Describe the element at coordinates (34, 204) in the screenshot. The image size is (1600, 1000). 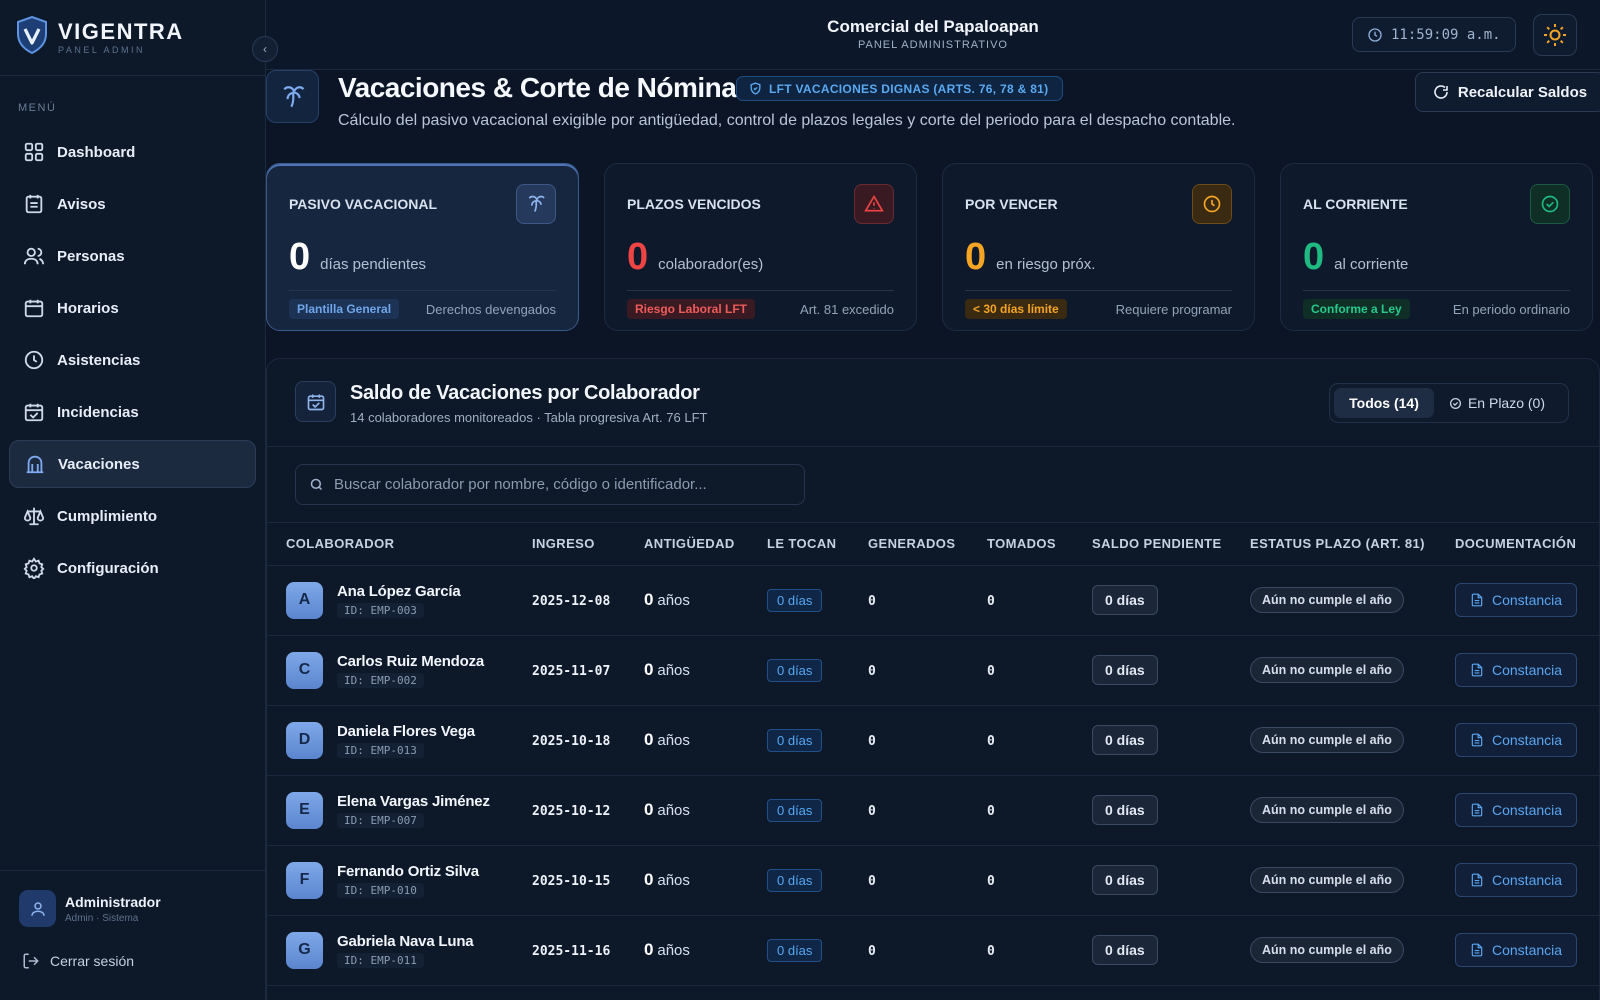
I see `notice-icon` at that location.